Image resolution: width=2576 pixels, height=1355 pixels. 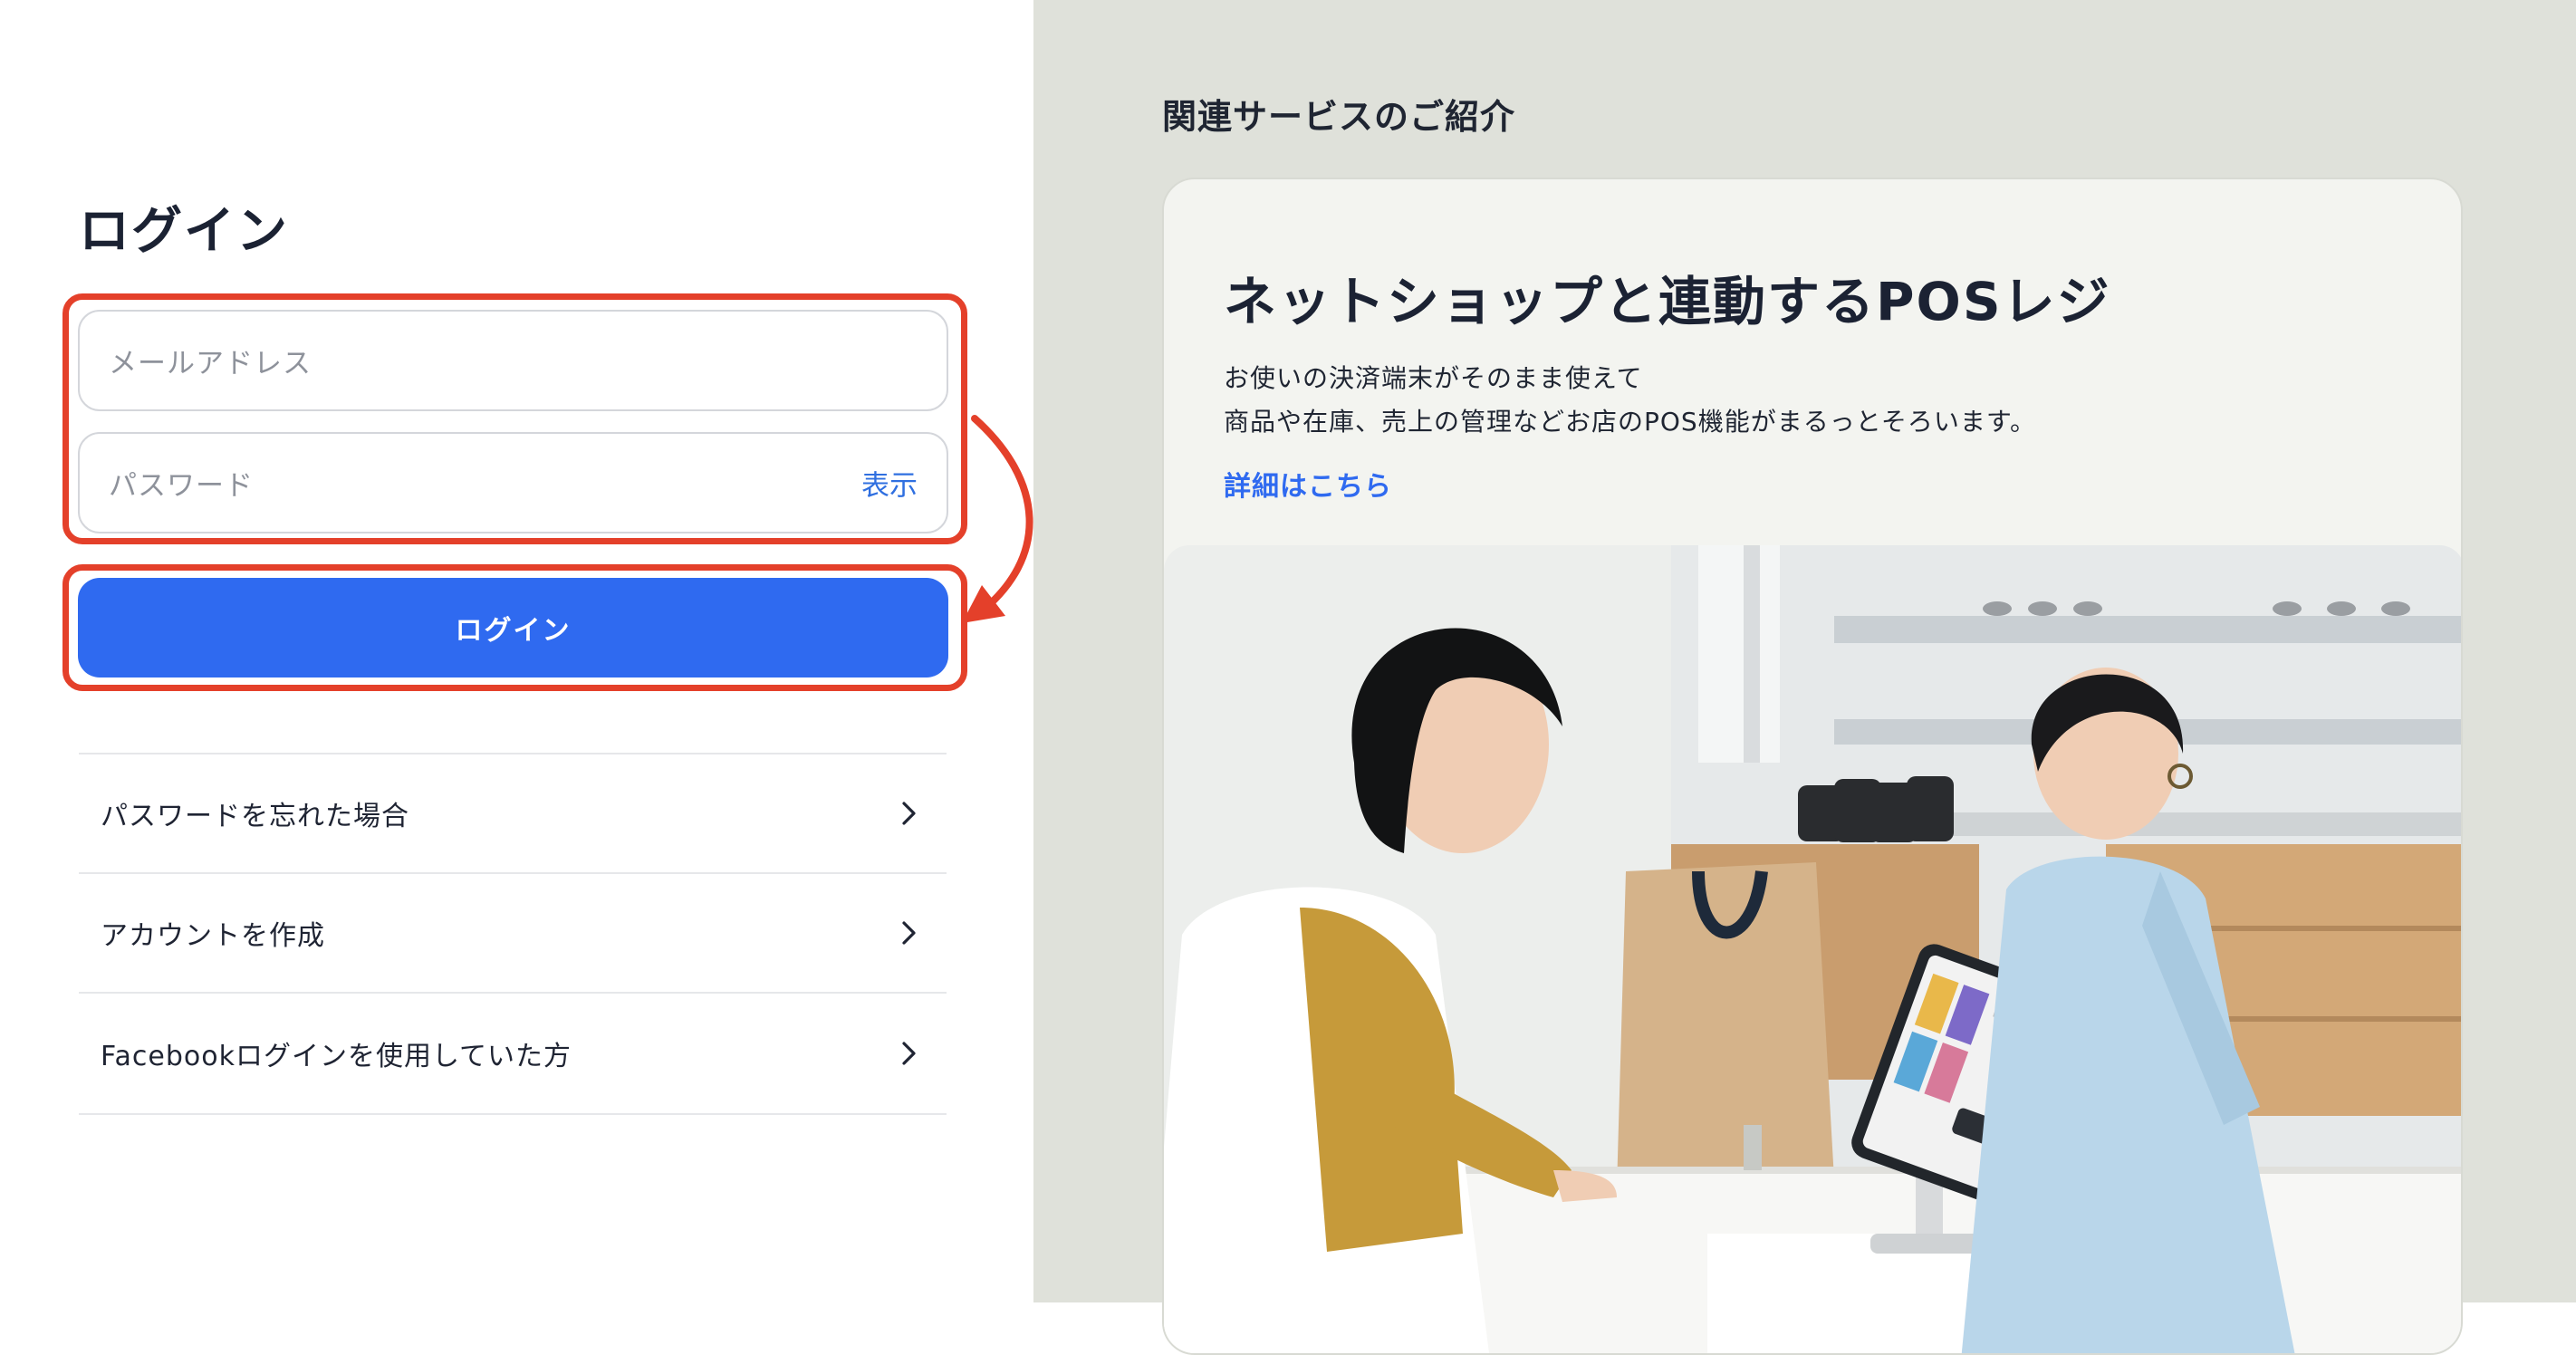 What do you see at coordinates (1667, 301) in the screenshot?
I see `promo-heading: ネットショップと連動するPOSレジ` at bounding box center [1667, 301].